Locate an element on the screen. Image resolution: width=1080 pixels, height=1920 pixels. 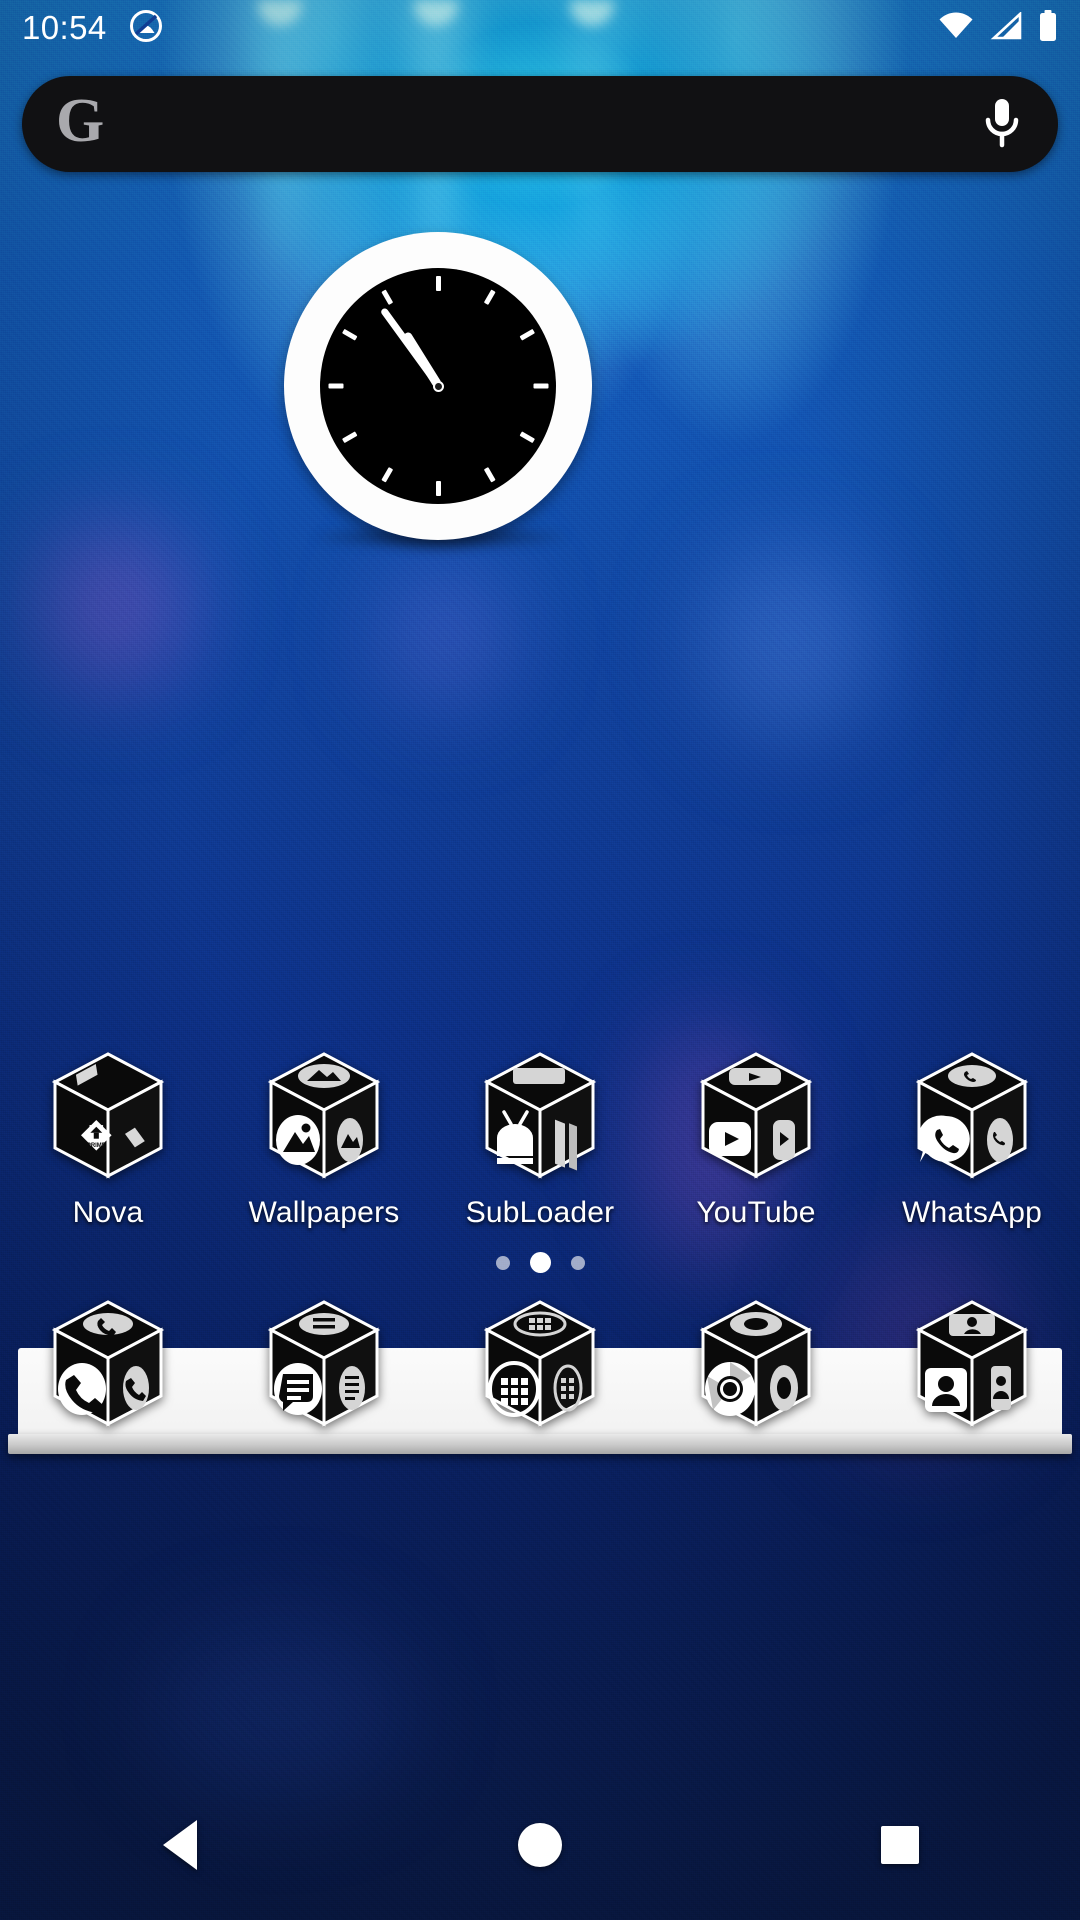
contacts-person-icon is located at coordinates (972, 1363).